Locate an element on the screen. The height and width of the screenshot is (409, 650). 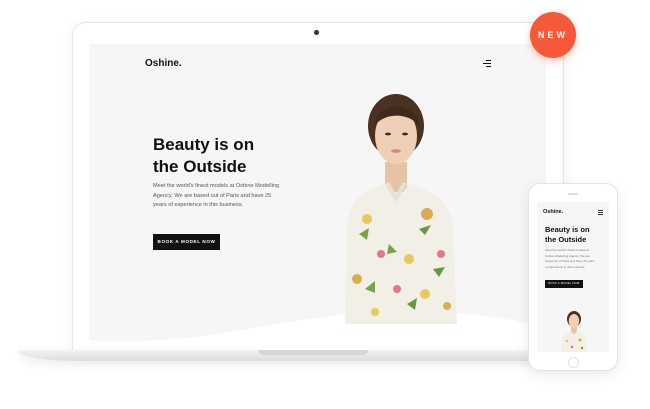
hero-title: Beauty is on the Outside is located at coordinates (228, 156).